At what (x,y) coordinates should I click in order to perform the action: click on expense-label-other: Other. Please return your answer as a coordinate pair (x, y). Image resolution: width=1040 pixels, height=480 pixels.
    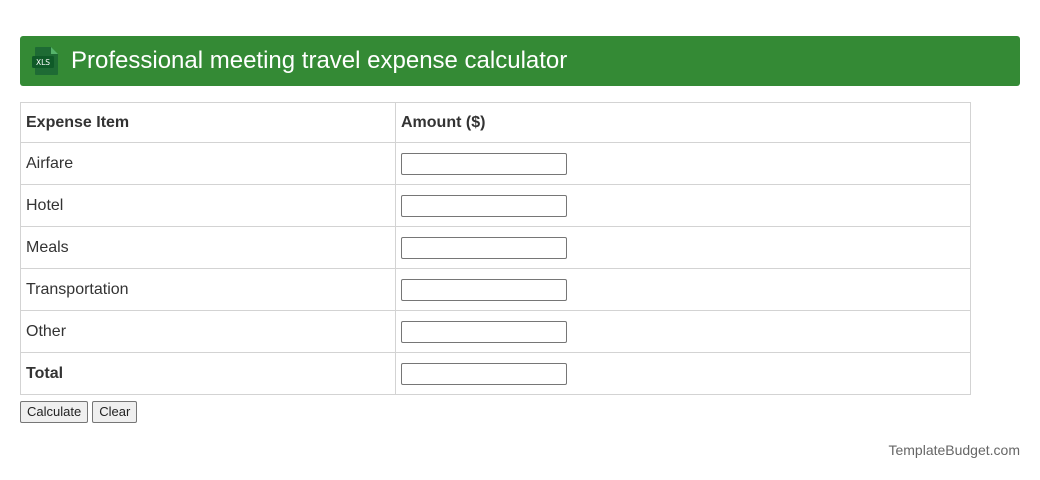
    Looking at the image, I should click on (208, 331).